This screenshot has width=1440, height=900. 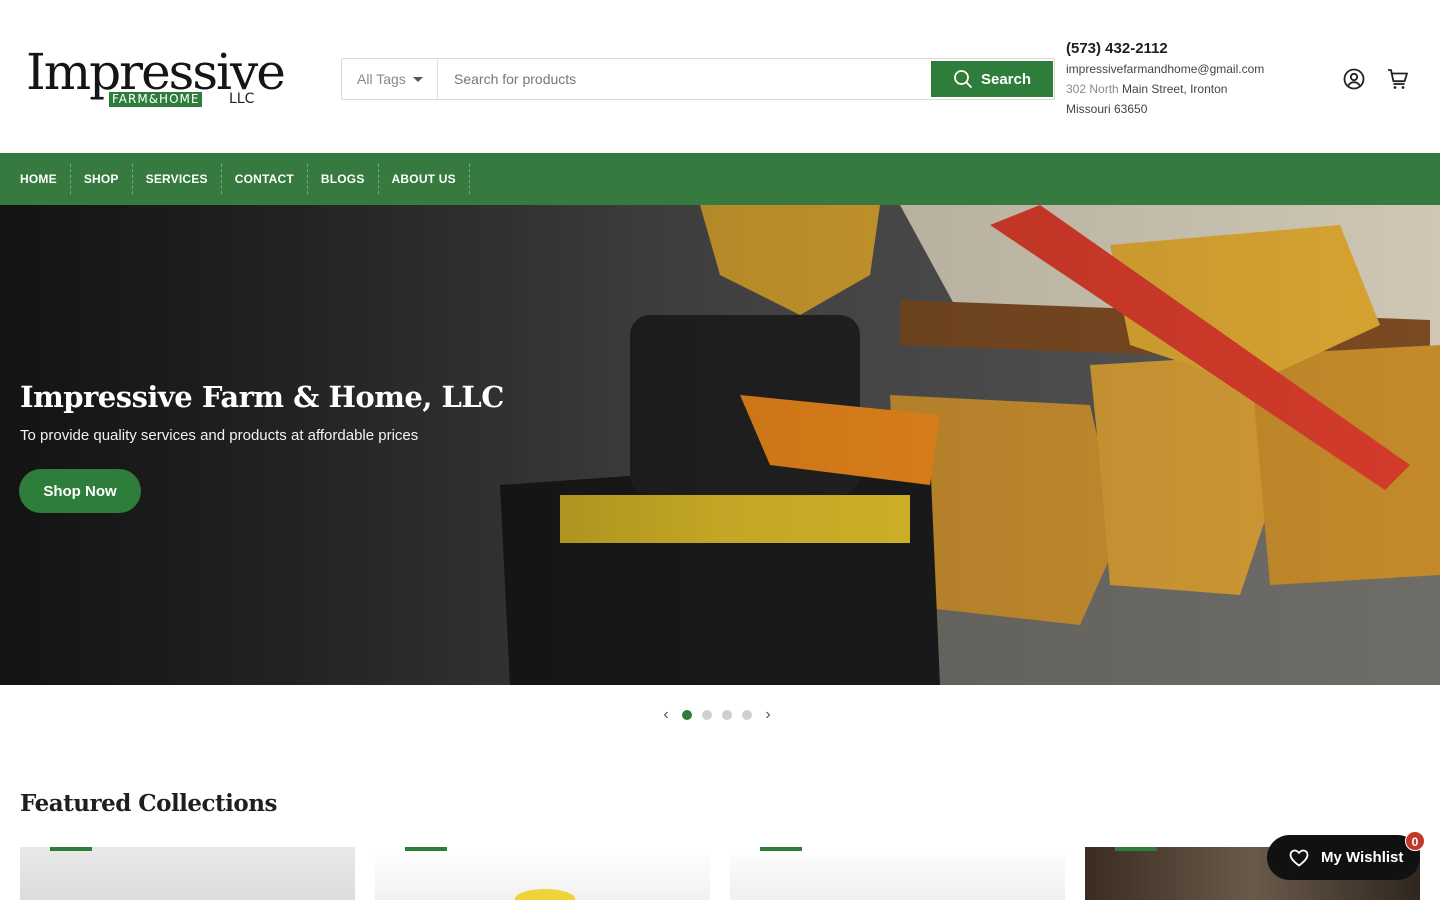 What do you see at coordinates (1006, 79) in the screenshot?
I see `search-button-label: Search` at bounding box center [1006, 79].